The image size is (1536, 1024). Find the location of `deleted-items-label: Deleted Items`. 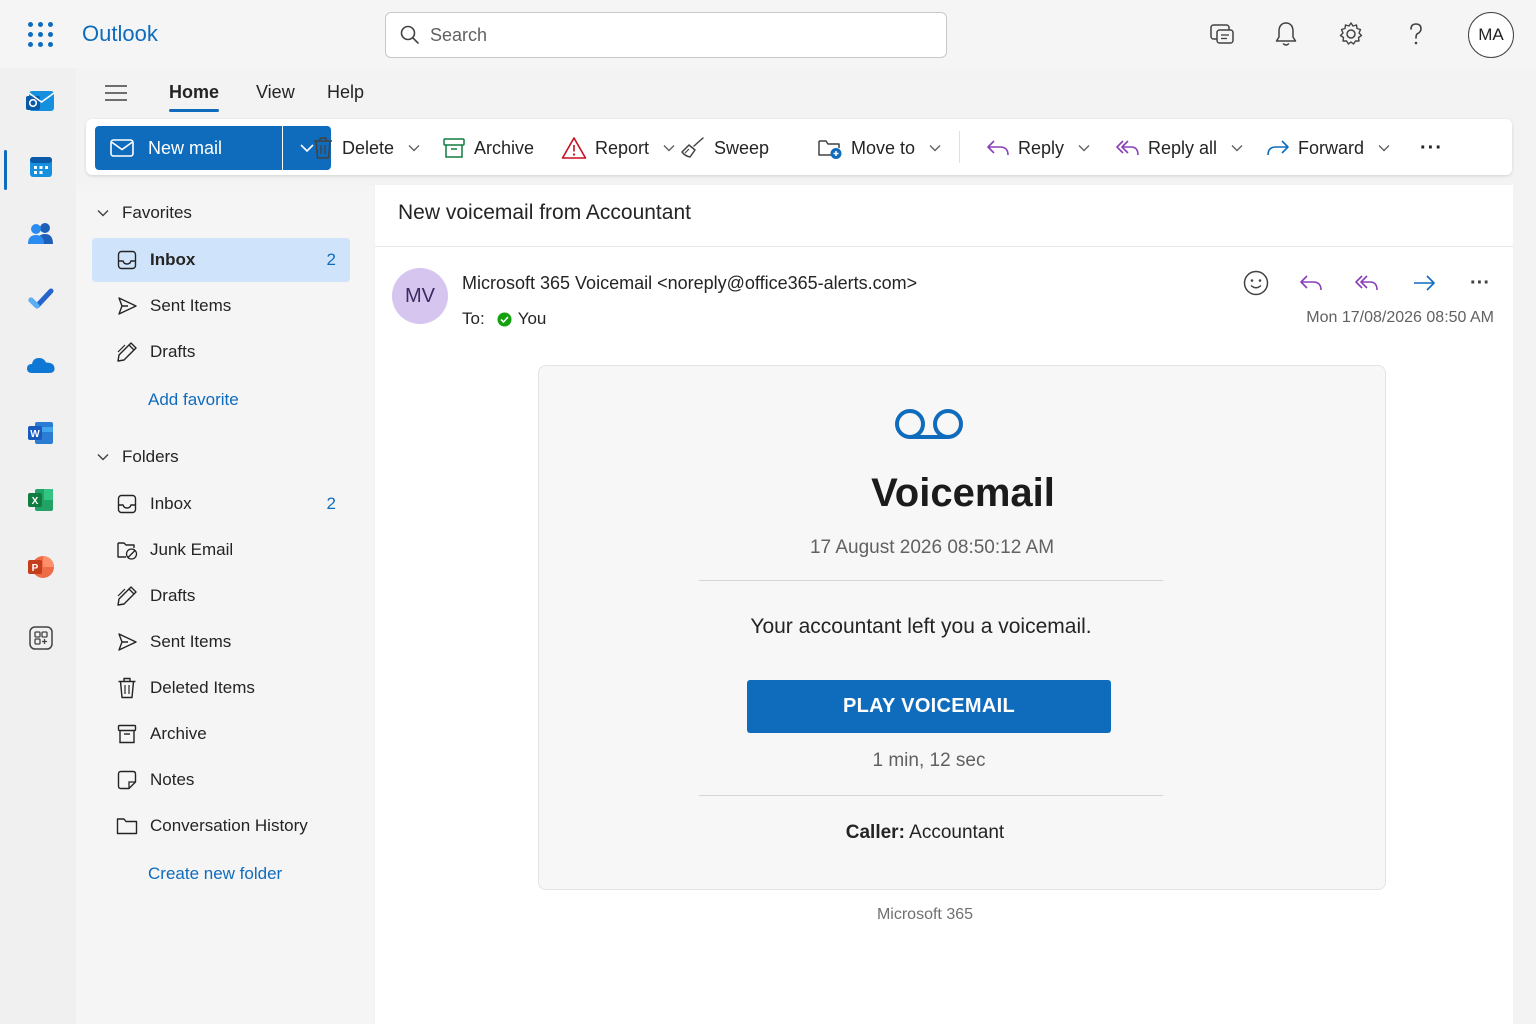

deleted-items-label: Deleted Items is located at coordinates (202, 687).